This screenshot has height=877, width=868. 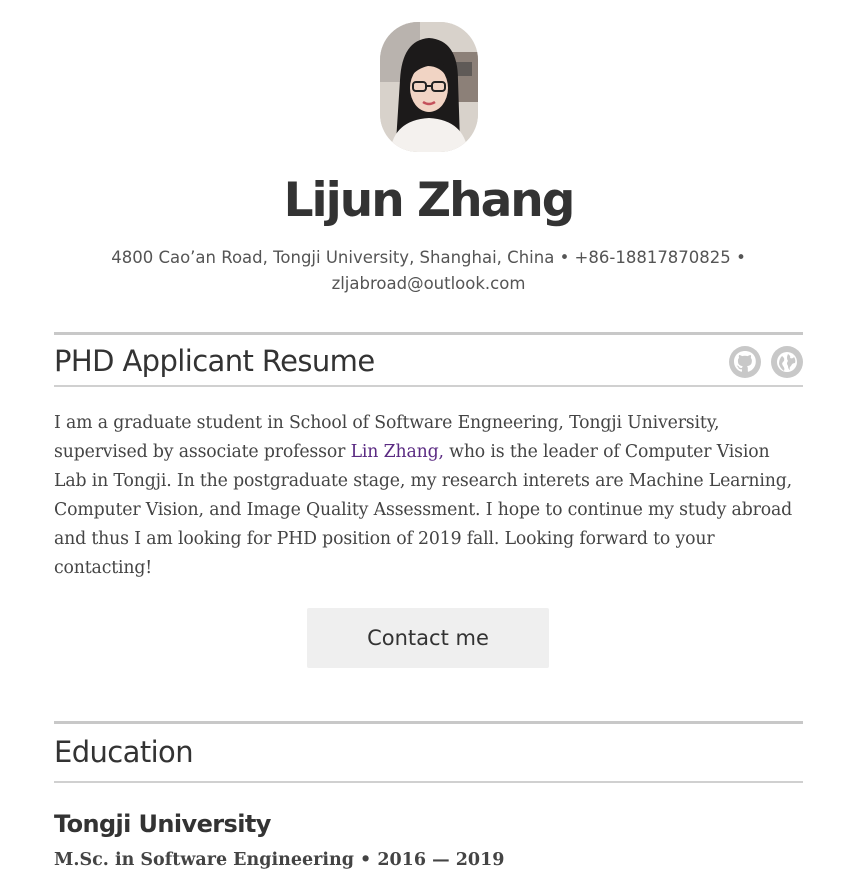 I want to click on avatar, so click(x=429, y=87).